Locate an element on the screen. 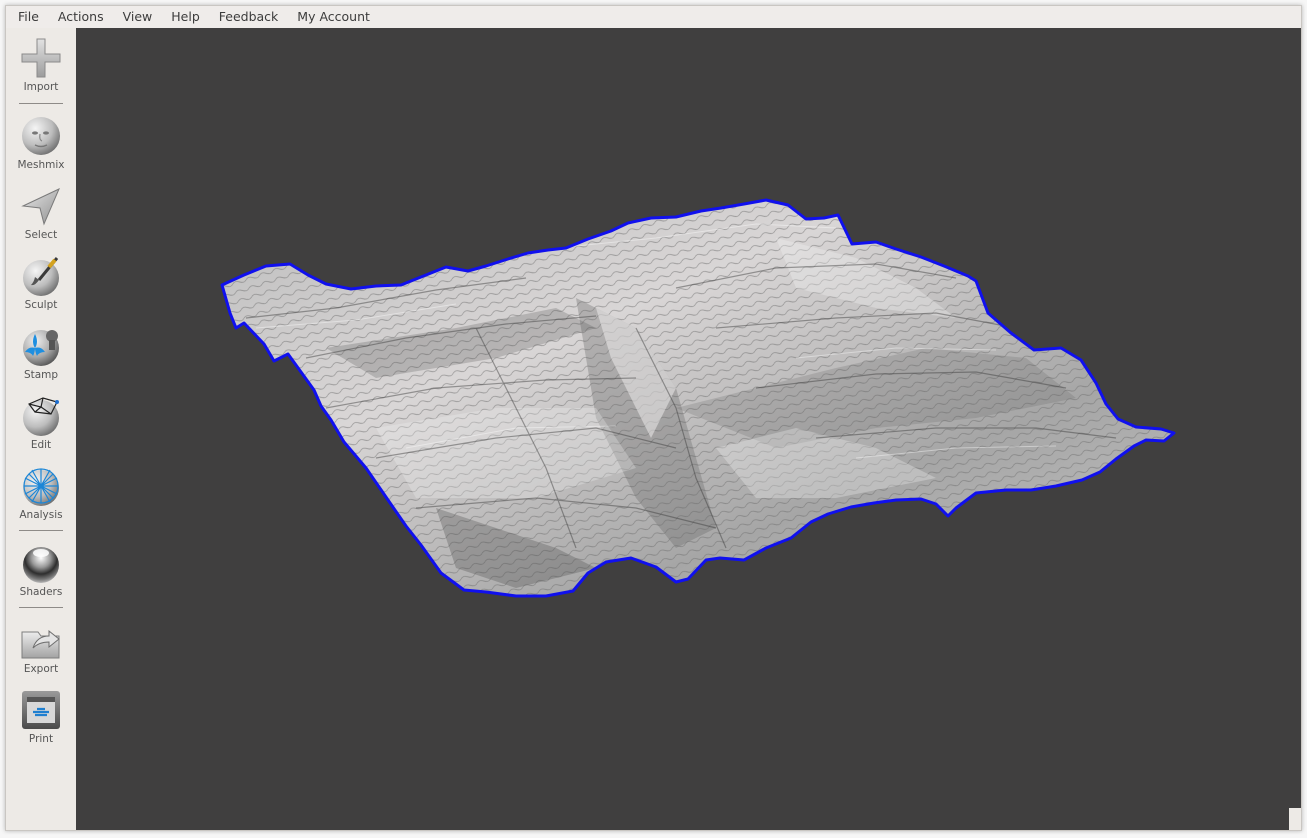  menu-my-account: My Account is located at coordinates (333, 17).